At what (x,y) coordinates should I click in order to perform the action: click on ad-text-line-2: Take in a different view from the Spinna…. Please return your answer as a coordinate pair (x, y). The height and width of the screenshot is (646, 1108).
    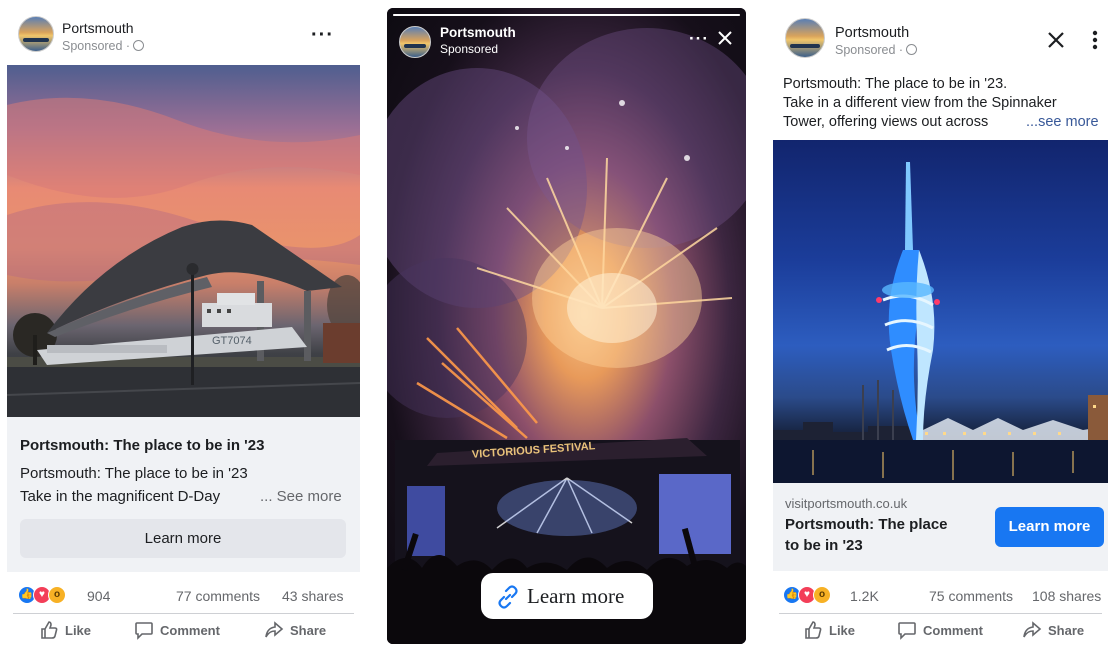
    Looking at the image, I should click on (920, 103).